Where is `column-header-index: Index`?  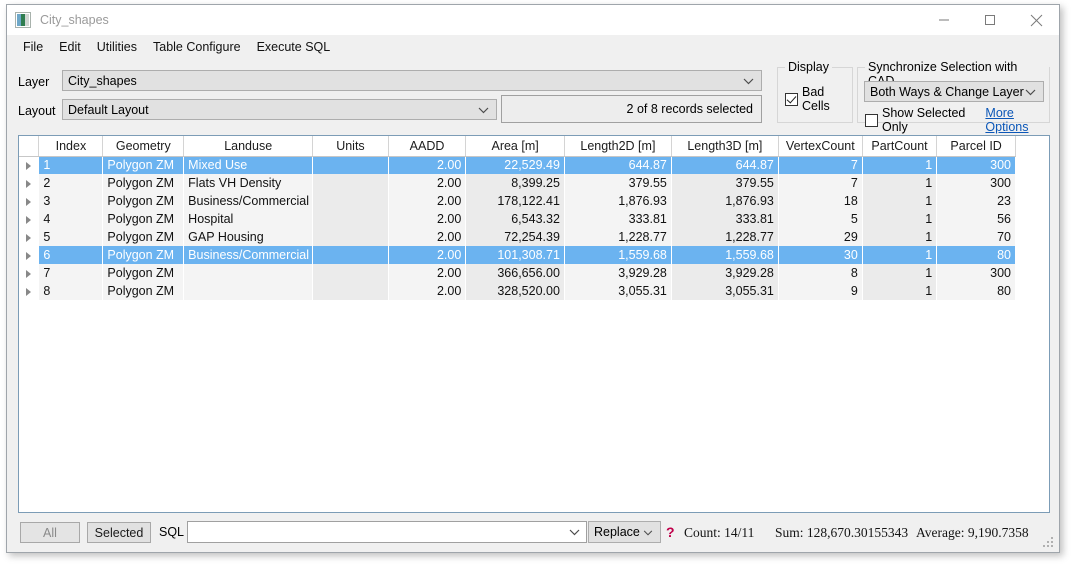 column-header-index: Index is located at coordinates (71, 146).